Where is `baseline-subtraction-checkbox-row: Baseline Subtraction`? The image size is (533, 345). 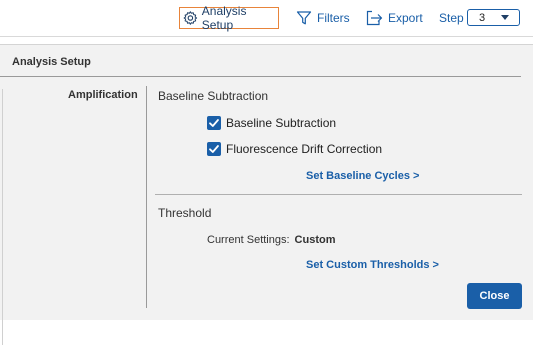
baseline-subtraction-checkbox-row: Baseline Subtraction is located at coordinates (271, 123).